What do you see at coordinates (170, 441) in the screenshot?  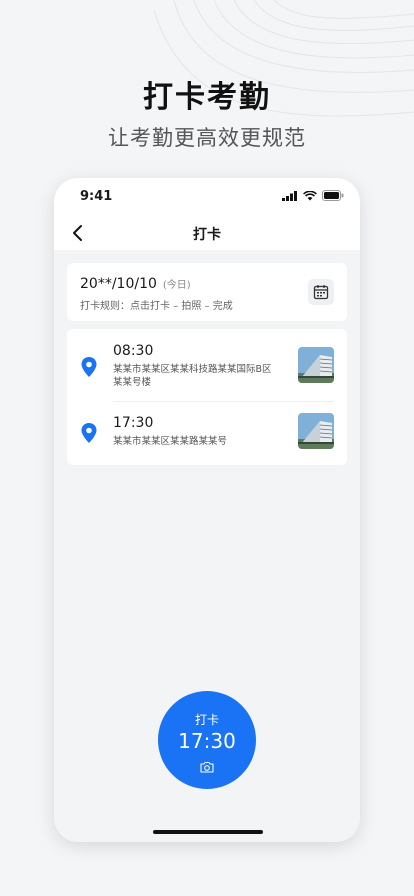 I see `record-address: 某某市某某区某某路某某号` at bounding box center [170, 441].